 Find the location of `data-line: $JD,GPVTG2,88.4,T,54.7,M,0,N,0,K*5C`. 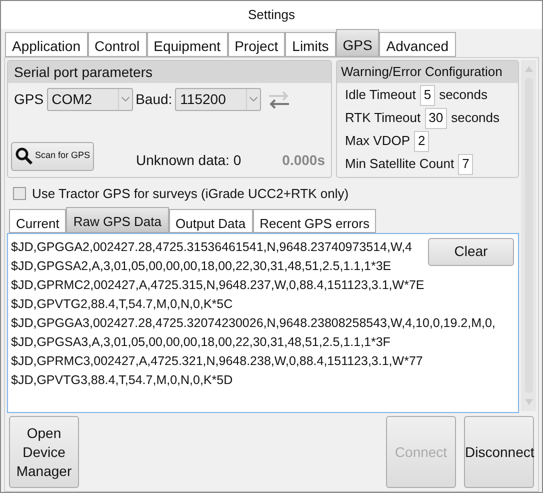

data-line: $JD,GPVTG2,88.4,T,54.7,M,0,N,0,K*5C is located at coordinates (122, 304).